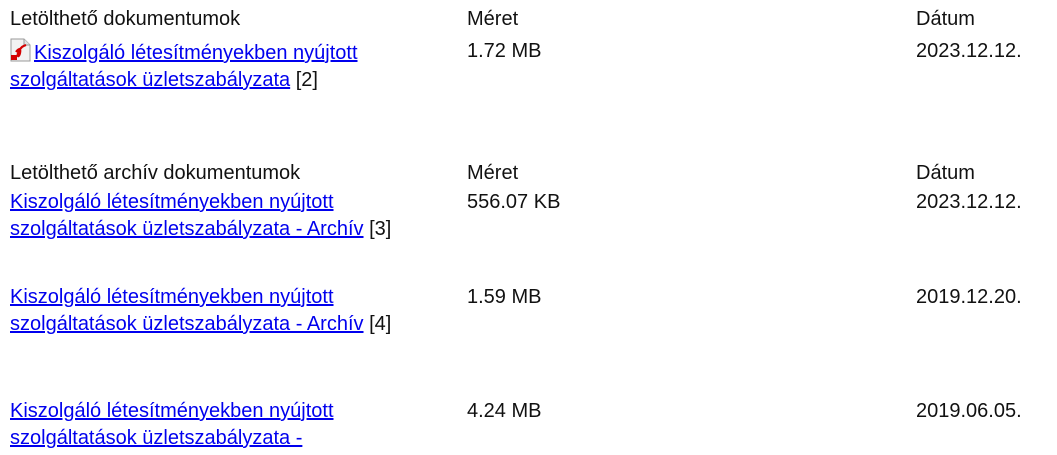 The width and height of the screenshot is (1057, 455). What do you see at coordinates (380, 324) in the screenshot?
I see `reference-number: [4]` at bounding box center [380, 324].